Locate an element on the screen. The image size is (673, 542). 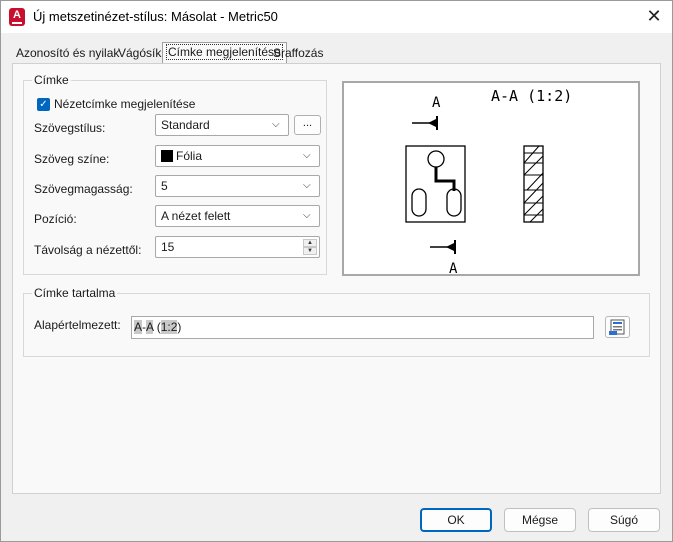
cancel-button: Mégse is located at coordinates (540, 520).